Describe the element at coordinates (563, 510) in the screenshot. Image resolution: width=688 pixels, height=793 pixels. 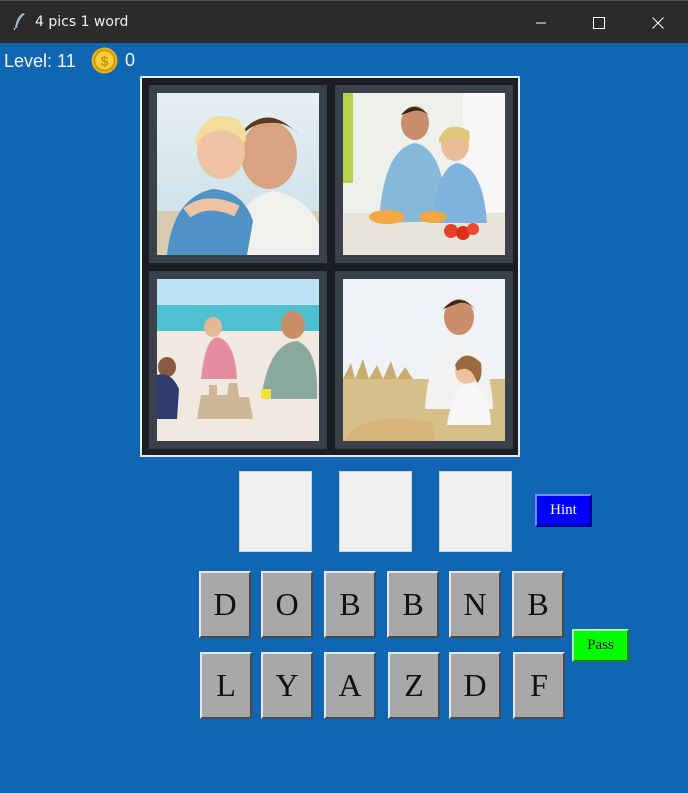
I see `hint-button: Hint` at that location.